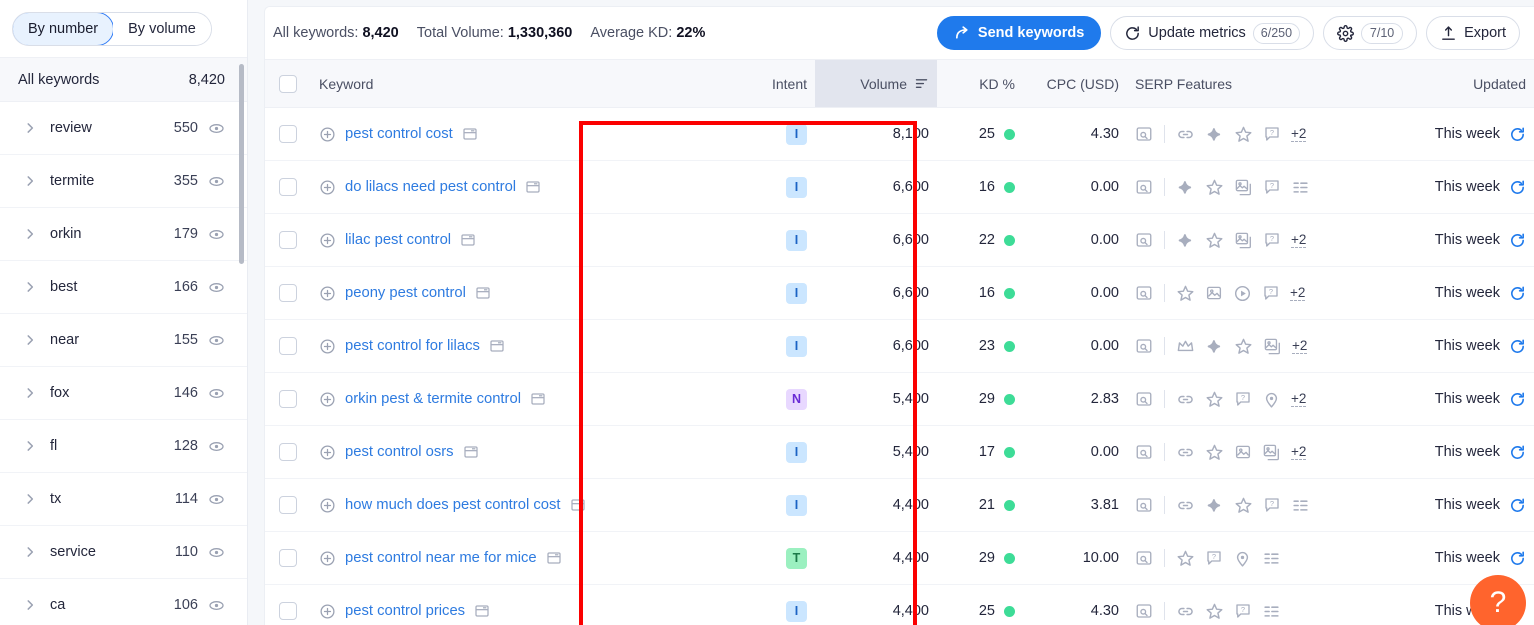  What do you see at coordinates (1271, 399) in the screenshot?
I see `map-pin-icon` at bounding box center [1271, 399].